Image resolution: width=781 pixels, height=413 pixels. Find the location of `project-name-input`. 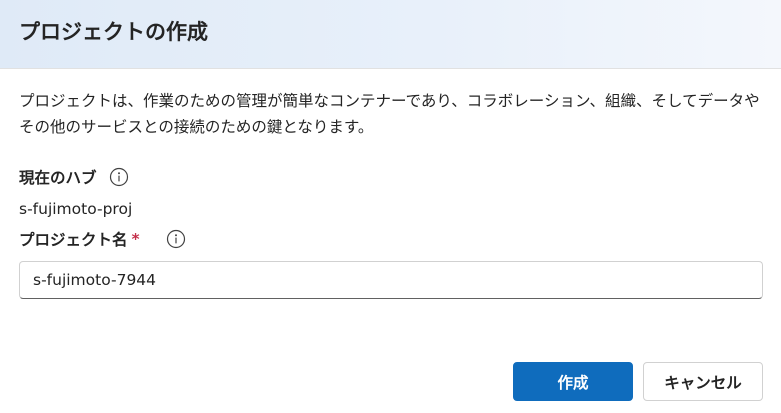

project-name-input is located at coordinates (391, 280).